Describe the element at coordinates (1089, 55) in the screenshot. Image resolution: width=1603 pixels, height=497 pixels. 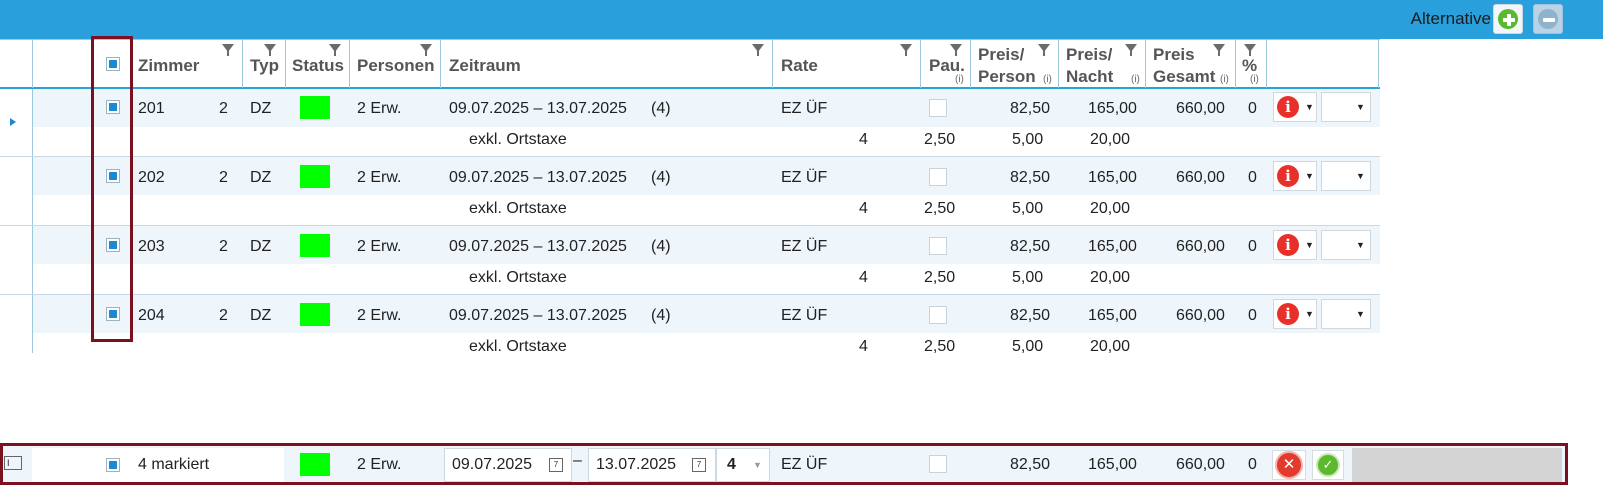
I see `col-preis-nacht: Preis/` at that location.